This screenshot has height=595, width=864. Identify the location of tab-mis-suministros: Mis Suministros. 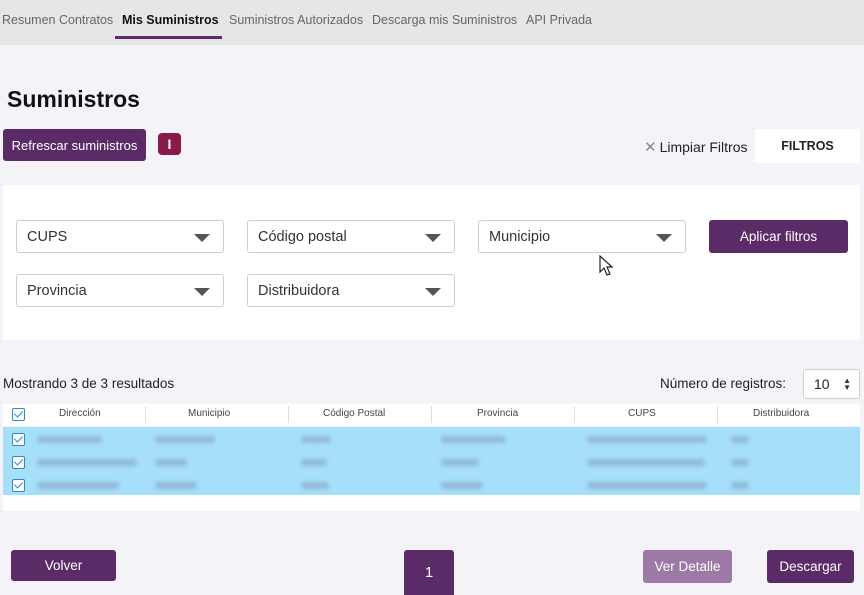
(170, 20).